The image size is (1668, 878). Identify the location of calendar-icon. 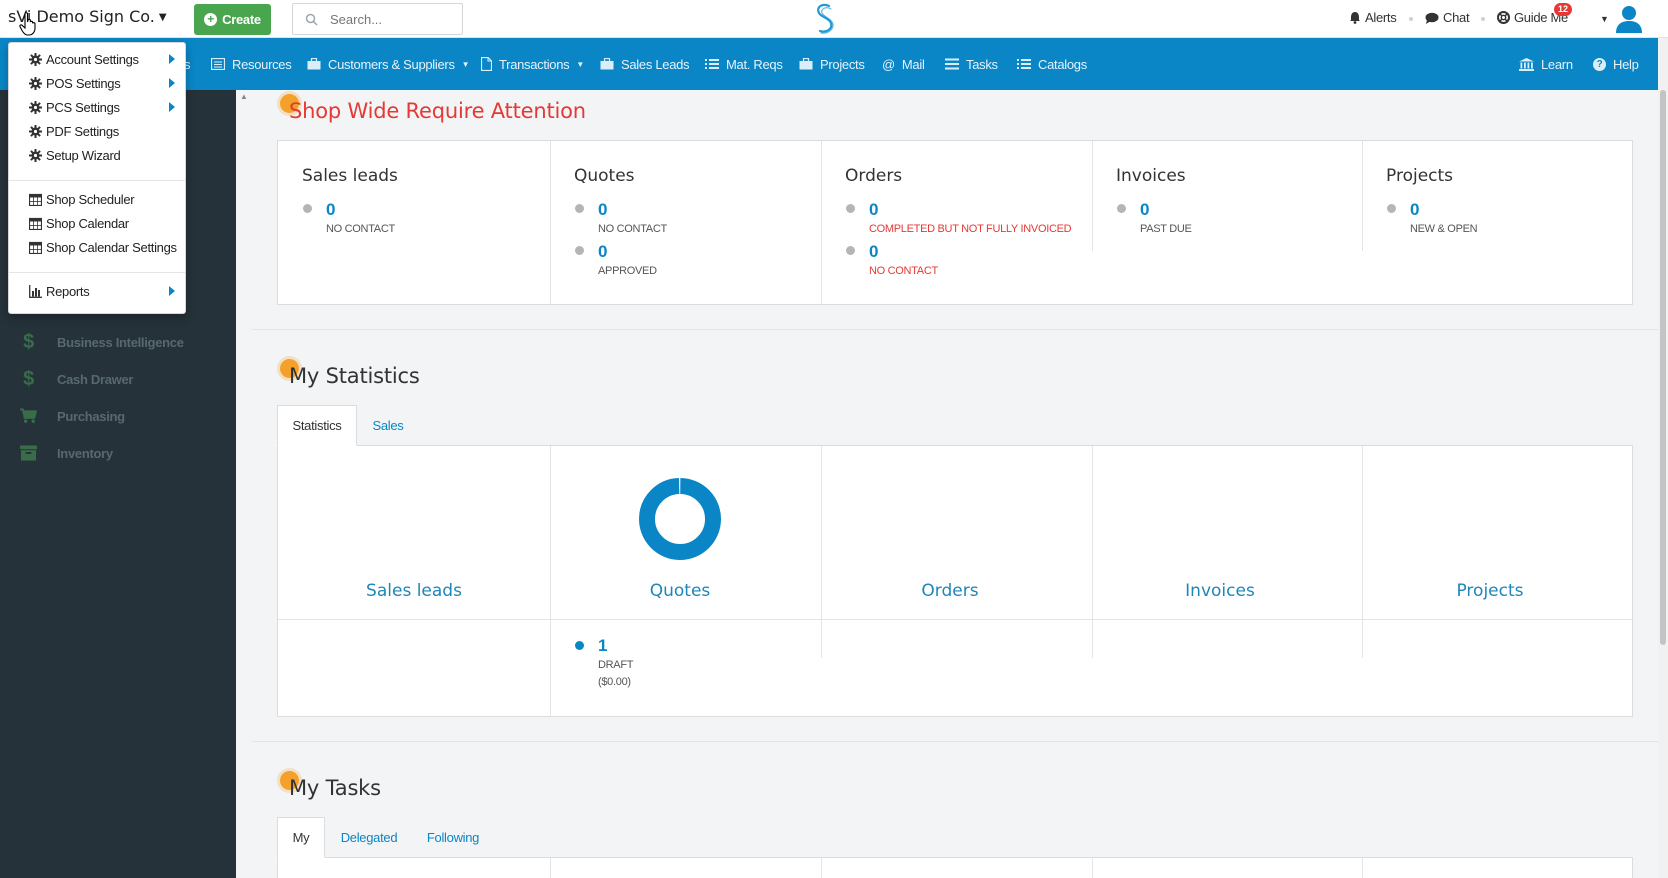
(35, 223).